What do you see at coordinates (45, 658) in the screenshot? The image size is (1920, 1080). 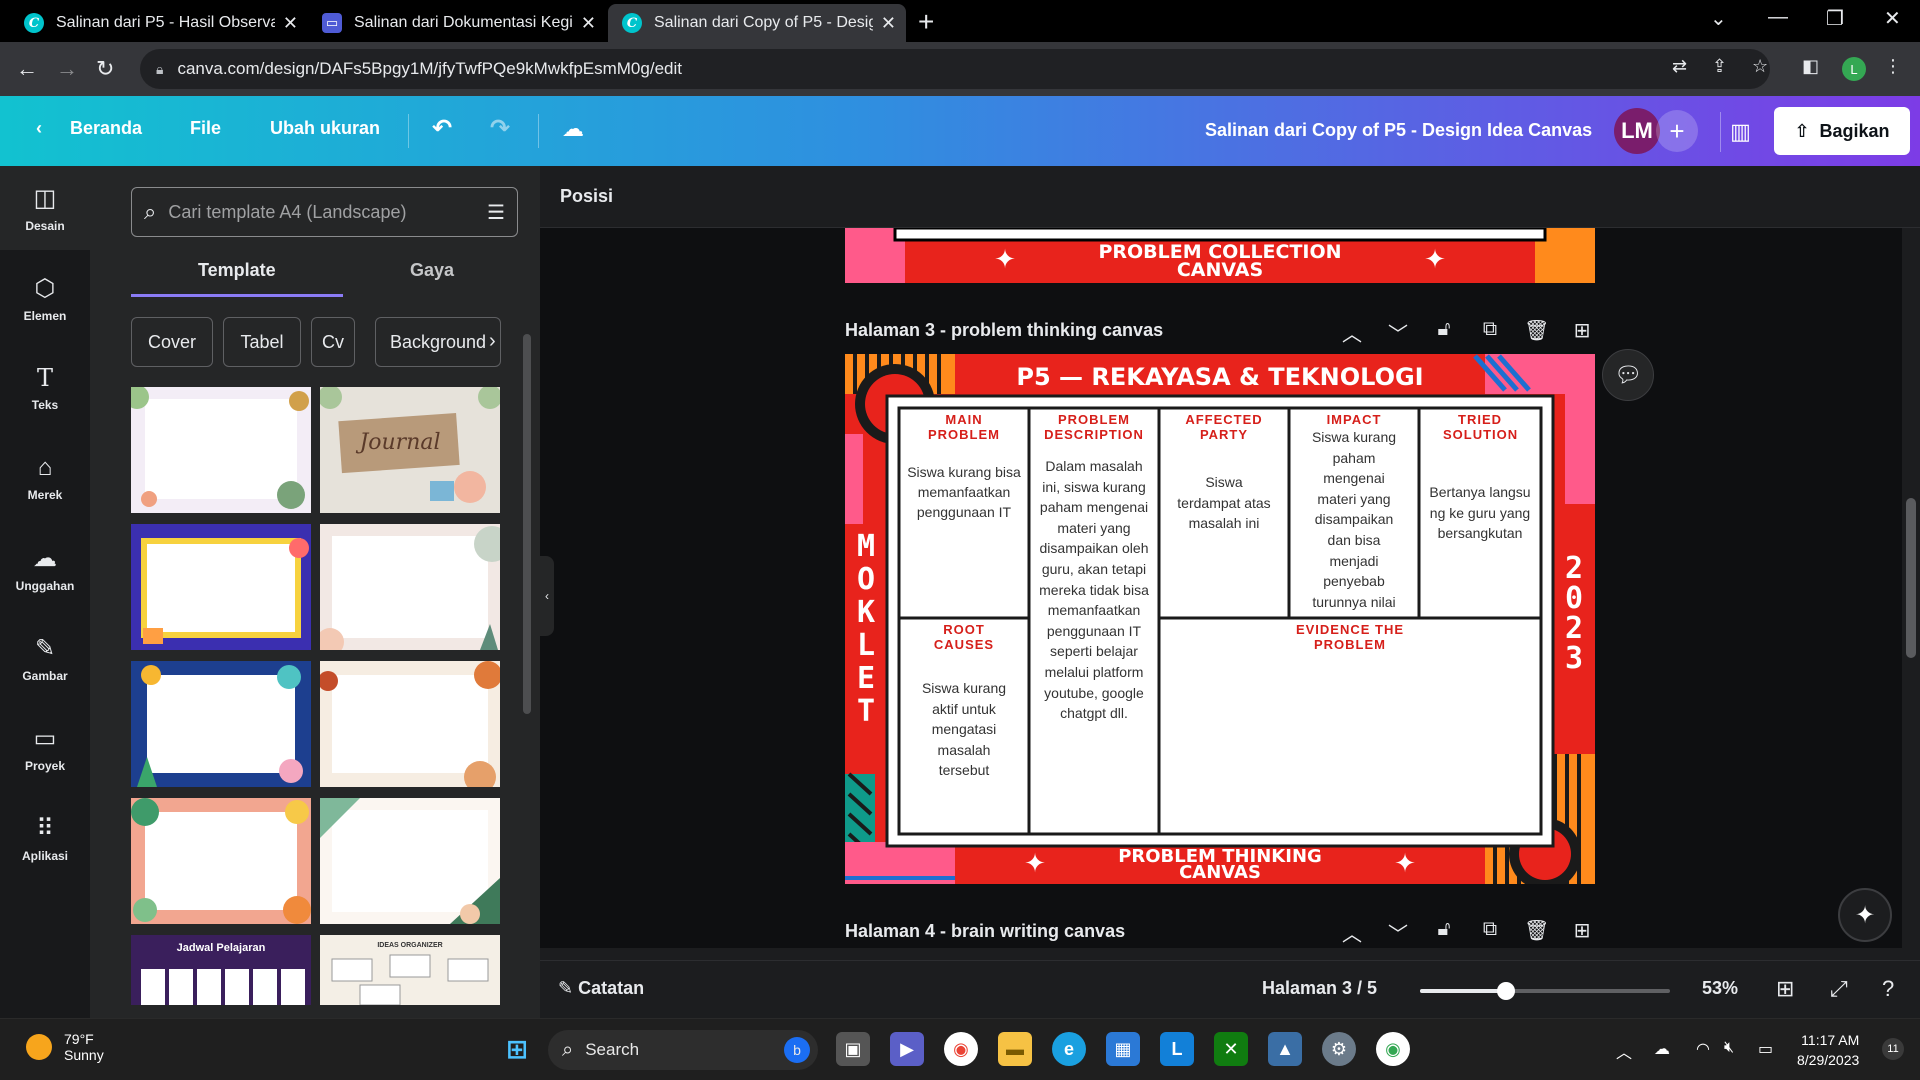 I see `rail-item-draw: ✎ Gambar` at bounding box center [45, 658].